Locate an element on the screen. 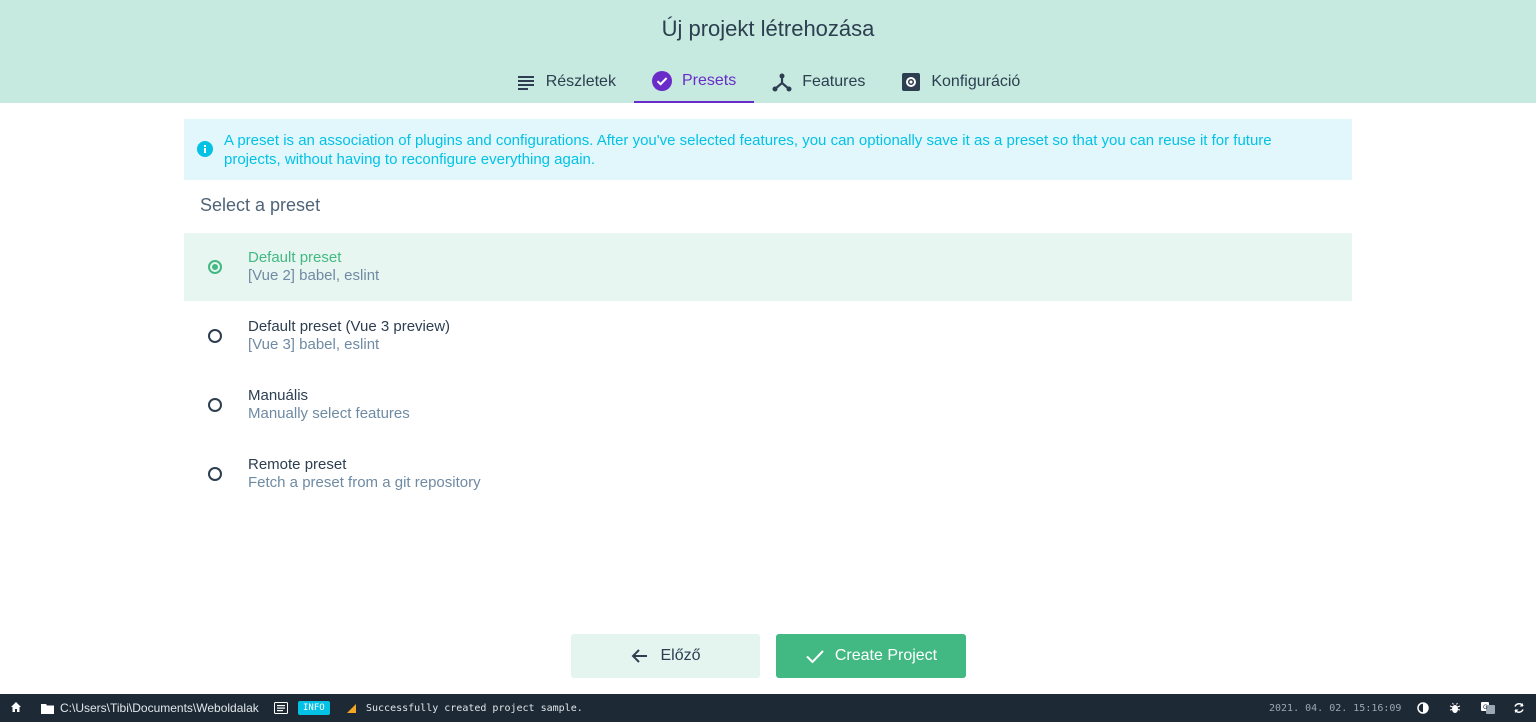 This screenshot has height=722, width=1536. preset-name: Manuális is located at coordinates (278, 395).